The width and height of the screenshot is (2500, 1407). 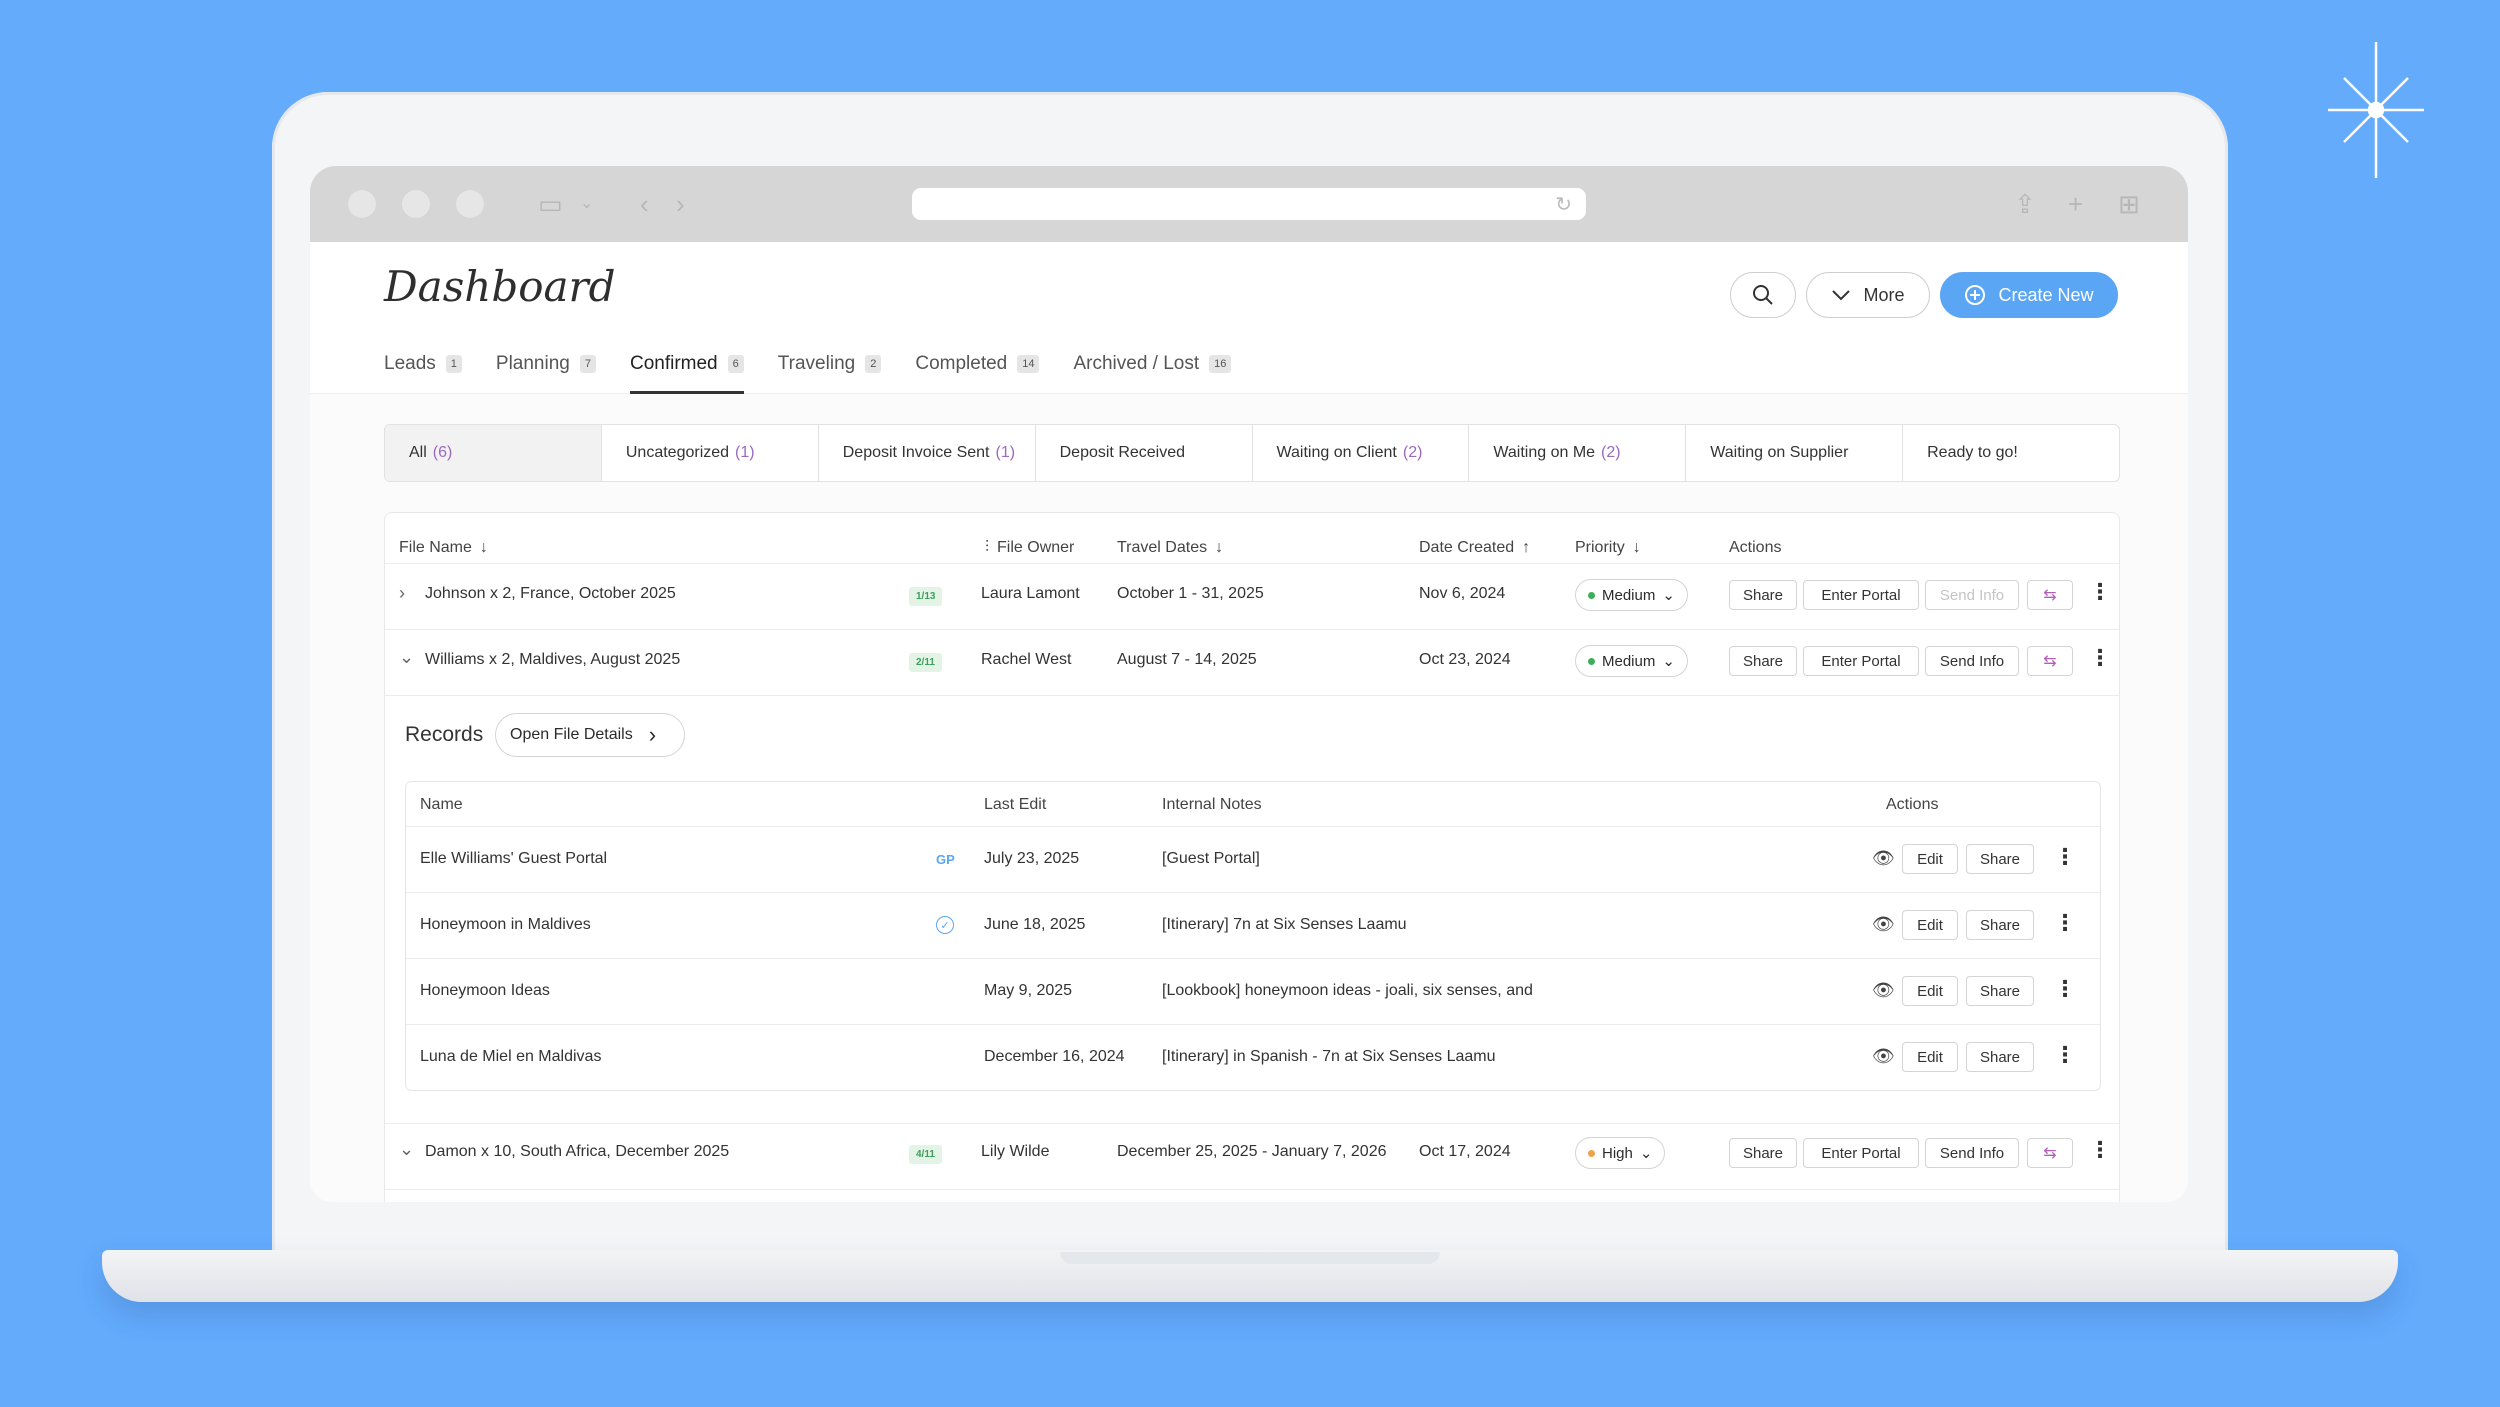 I want to click on back-icon: ‹, so click(x=644, y=204).